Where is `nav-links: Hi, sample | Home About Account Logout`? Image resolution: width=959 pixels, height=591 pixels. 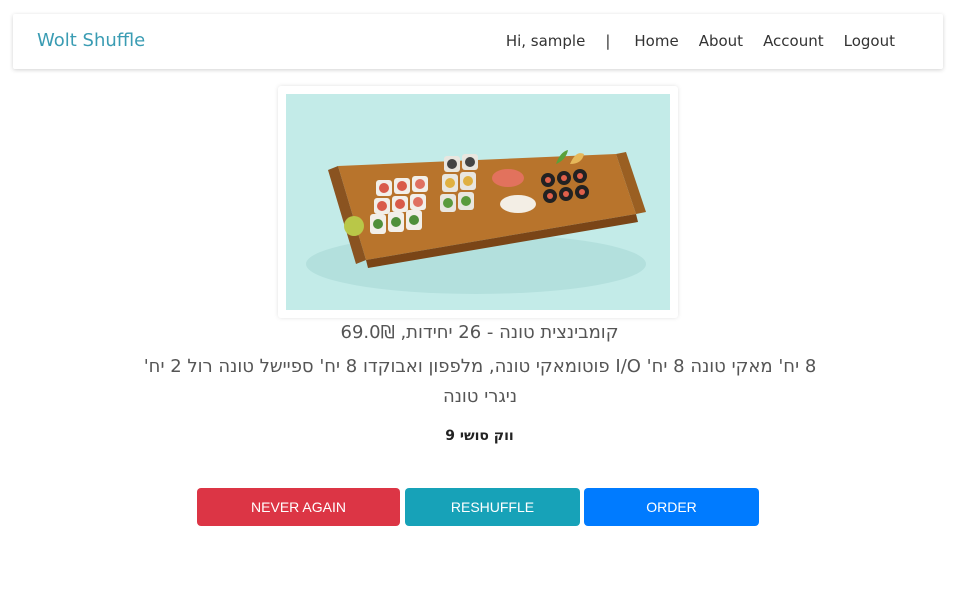 nav-links: Hi, sample | Home About Account Logout is located at coordinates (700, 41).